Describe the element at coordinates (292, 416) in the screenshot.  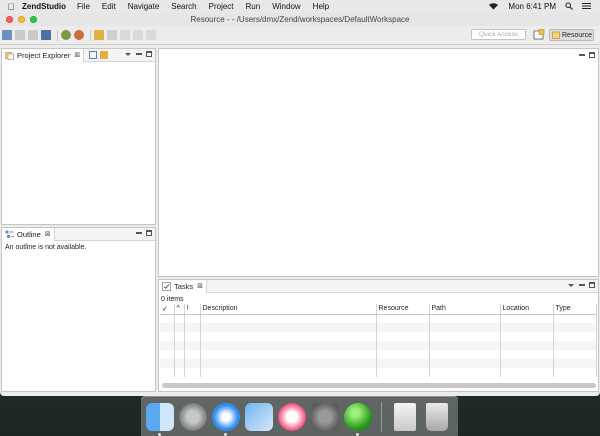
I see `itunes-icon` at that location.